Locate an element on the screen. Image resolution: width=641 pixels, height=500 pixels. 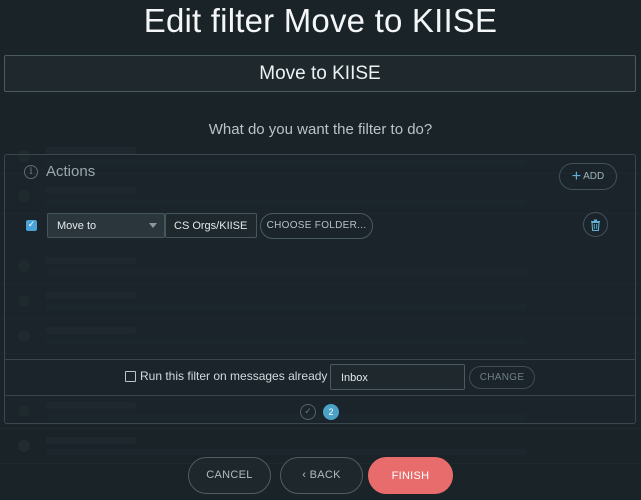
action-enabled-checkbox: ✓ is located at coordinates (31, 225).